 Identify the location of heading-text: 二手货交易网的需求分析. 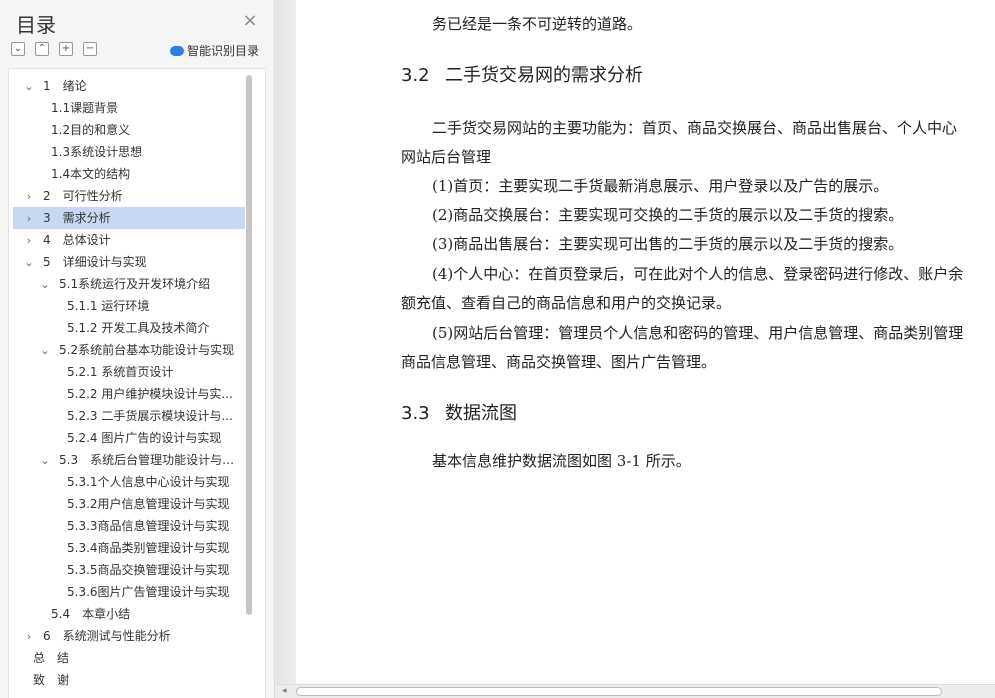
(544, 75).